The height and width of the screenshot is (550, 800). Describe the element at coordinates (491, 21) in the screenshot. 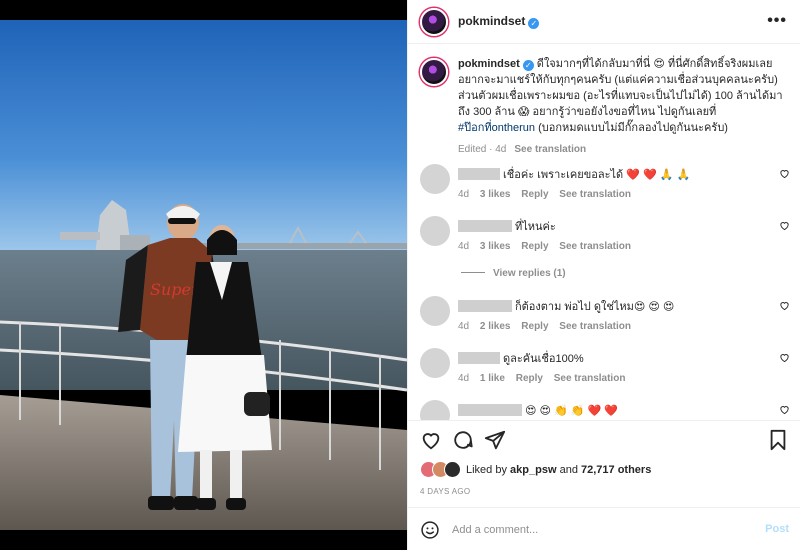

I see `author-username: pokmindset` at that location.